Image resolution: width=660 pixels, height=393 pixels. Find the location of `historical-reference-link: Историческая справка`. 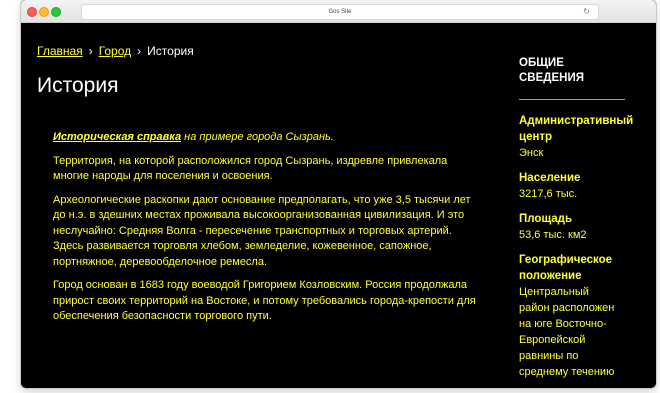

historical-reference-link: Историческая справка is located at coordinates (117, 137).